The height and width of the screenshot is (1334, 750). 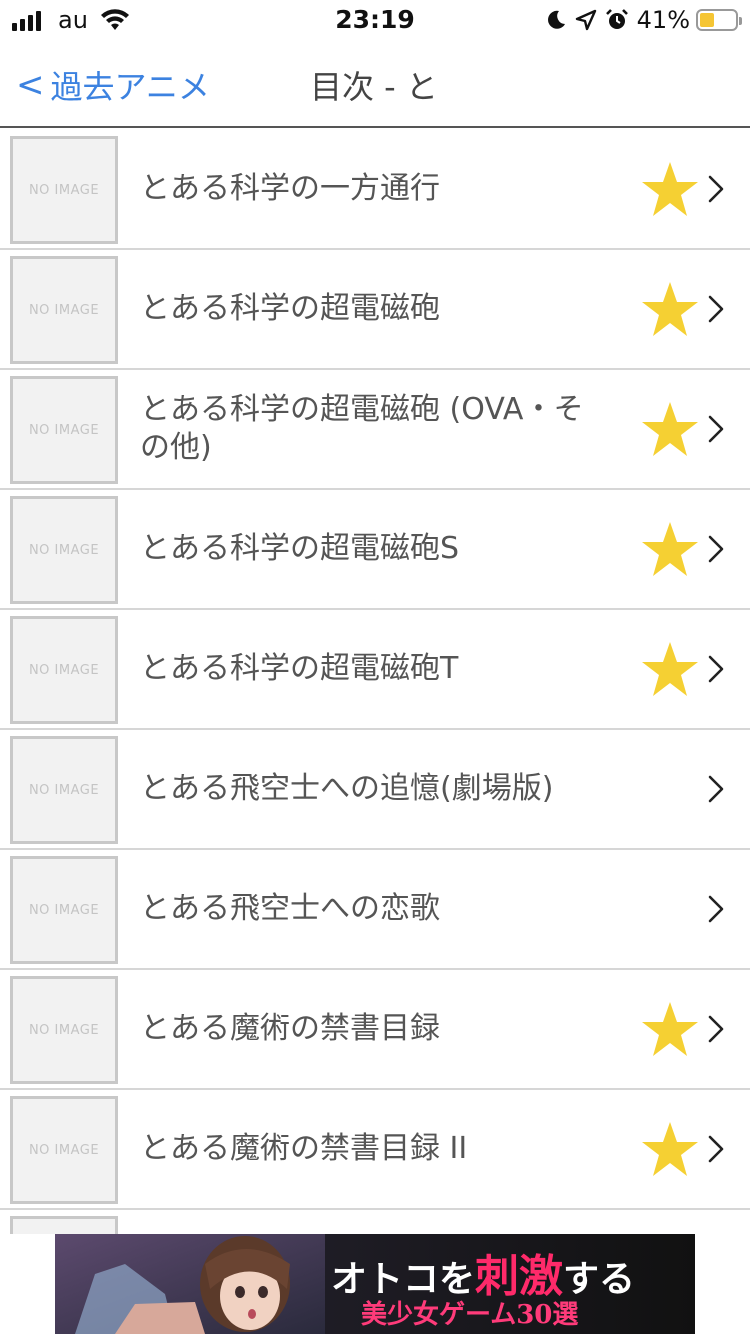 I want to click on thumbnail-placeholder, so click(x=64, y=1225).